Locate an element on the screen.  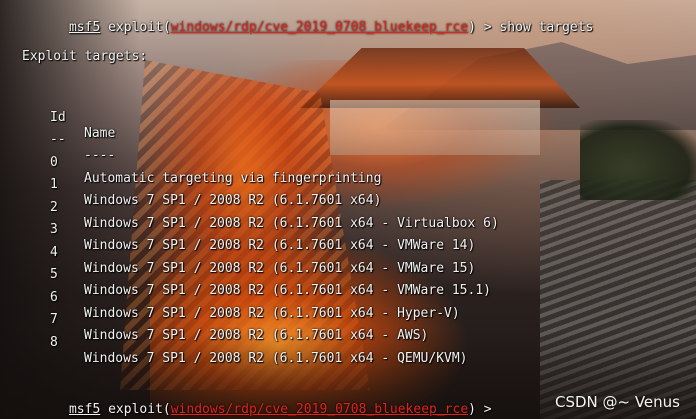
prompt-suffix: ) > is located at coordinates (484, 409).